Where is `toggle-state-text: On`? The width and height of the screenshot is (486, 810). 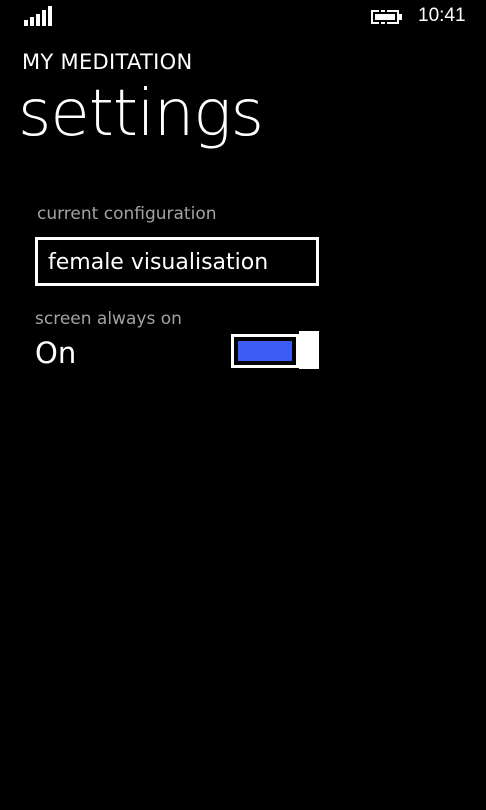
toggle-state-text: On is located at coordinates (56, 353).